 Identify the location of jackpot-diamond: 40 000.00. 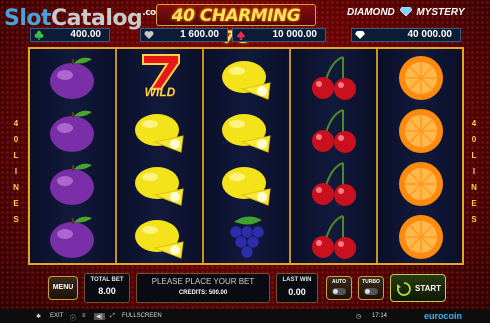
(406, 35).